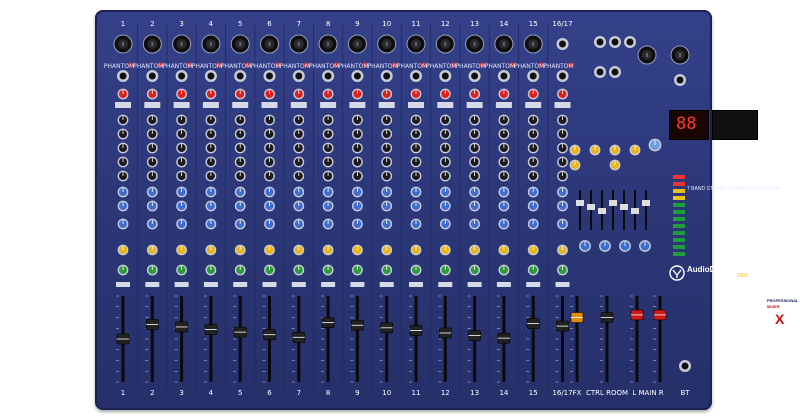  What do you see at coordinates (474, 24) in the screenshot?
I see `channel-number: 13` at bounding box center [474, 24].